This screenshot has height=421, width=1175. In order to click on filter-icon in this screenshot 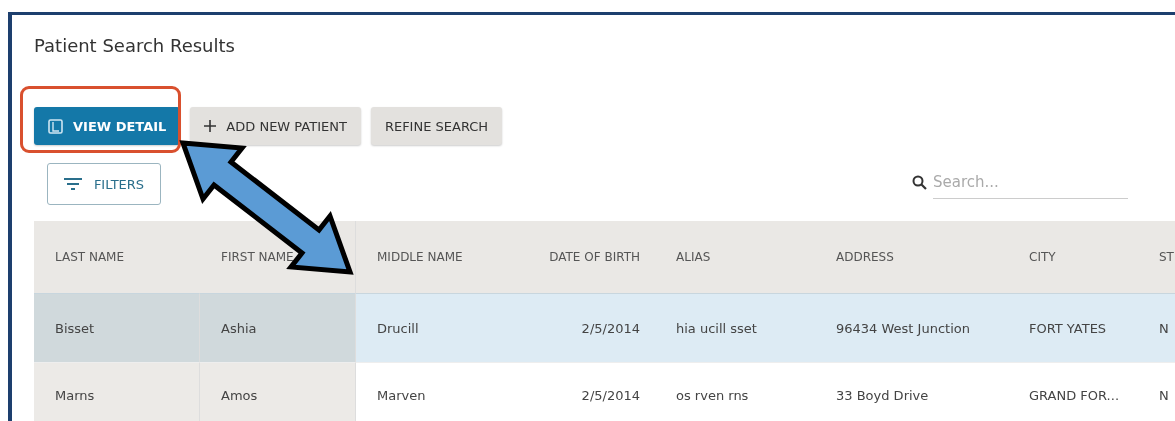, I will do `click(72, 184)`.